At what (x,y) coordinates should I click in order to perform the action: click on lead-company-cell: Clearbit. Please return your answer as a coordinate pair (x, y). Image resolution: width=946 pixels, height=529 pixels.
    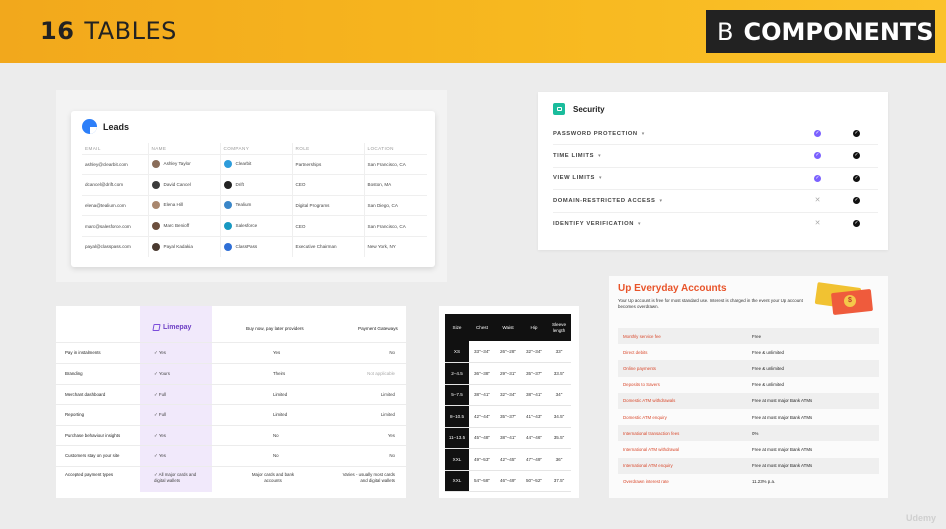
    Looking at the image, I should click on (255, 164).